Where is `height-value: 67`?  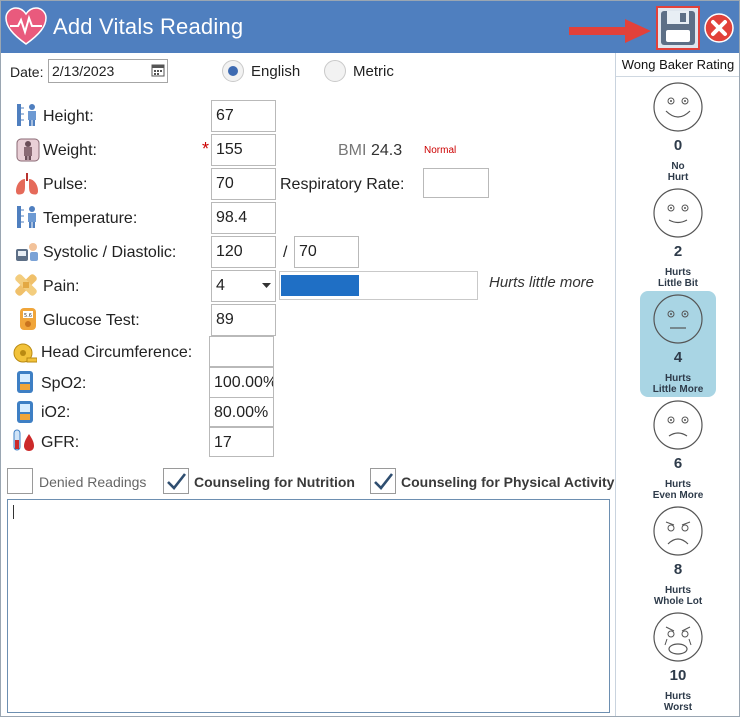 height-value: 67 is located at coordinates (225, 115).